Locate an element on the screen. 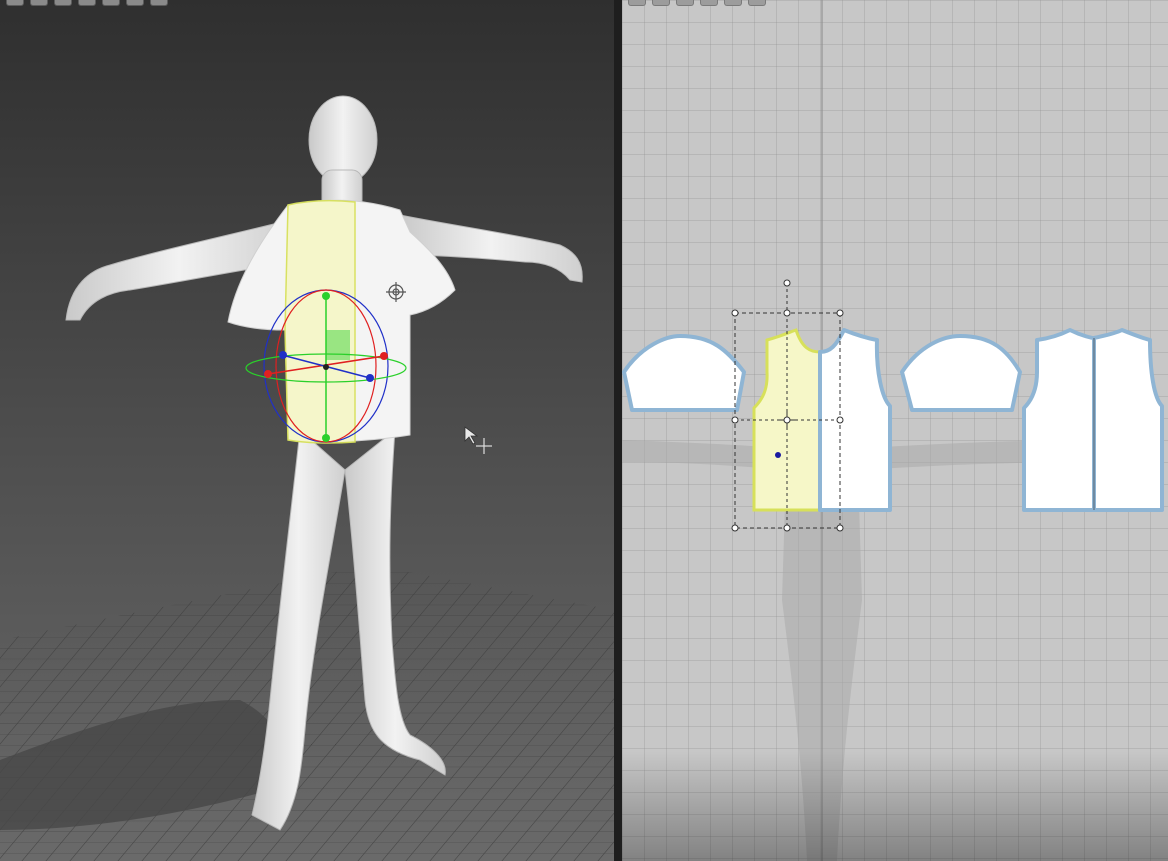 The image size is (1168, 861). viewport-divider is located at coordinates (618, 430).